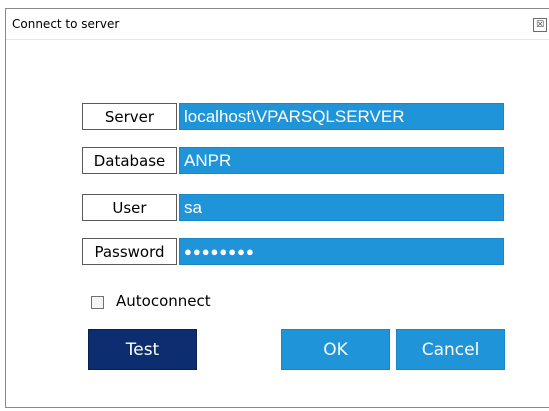 This screenshot has height=411, width=549. I want to click on user-label: User, so click(129, 207).